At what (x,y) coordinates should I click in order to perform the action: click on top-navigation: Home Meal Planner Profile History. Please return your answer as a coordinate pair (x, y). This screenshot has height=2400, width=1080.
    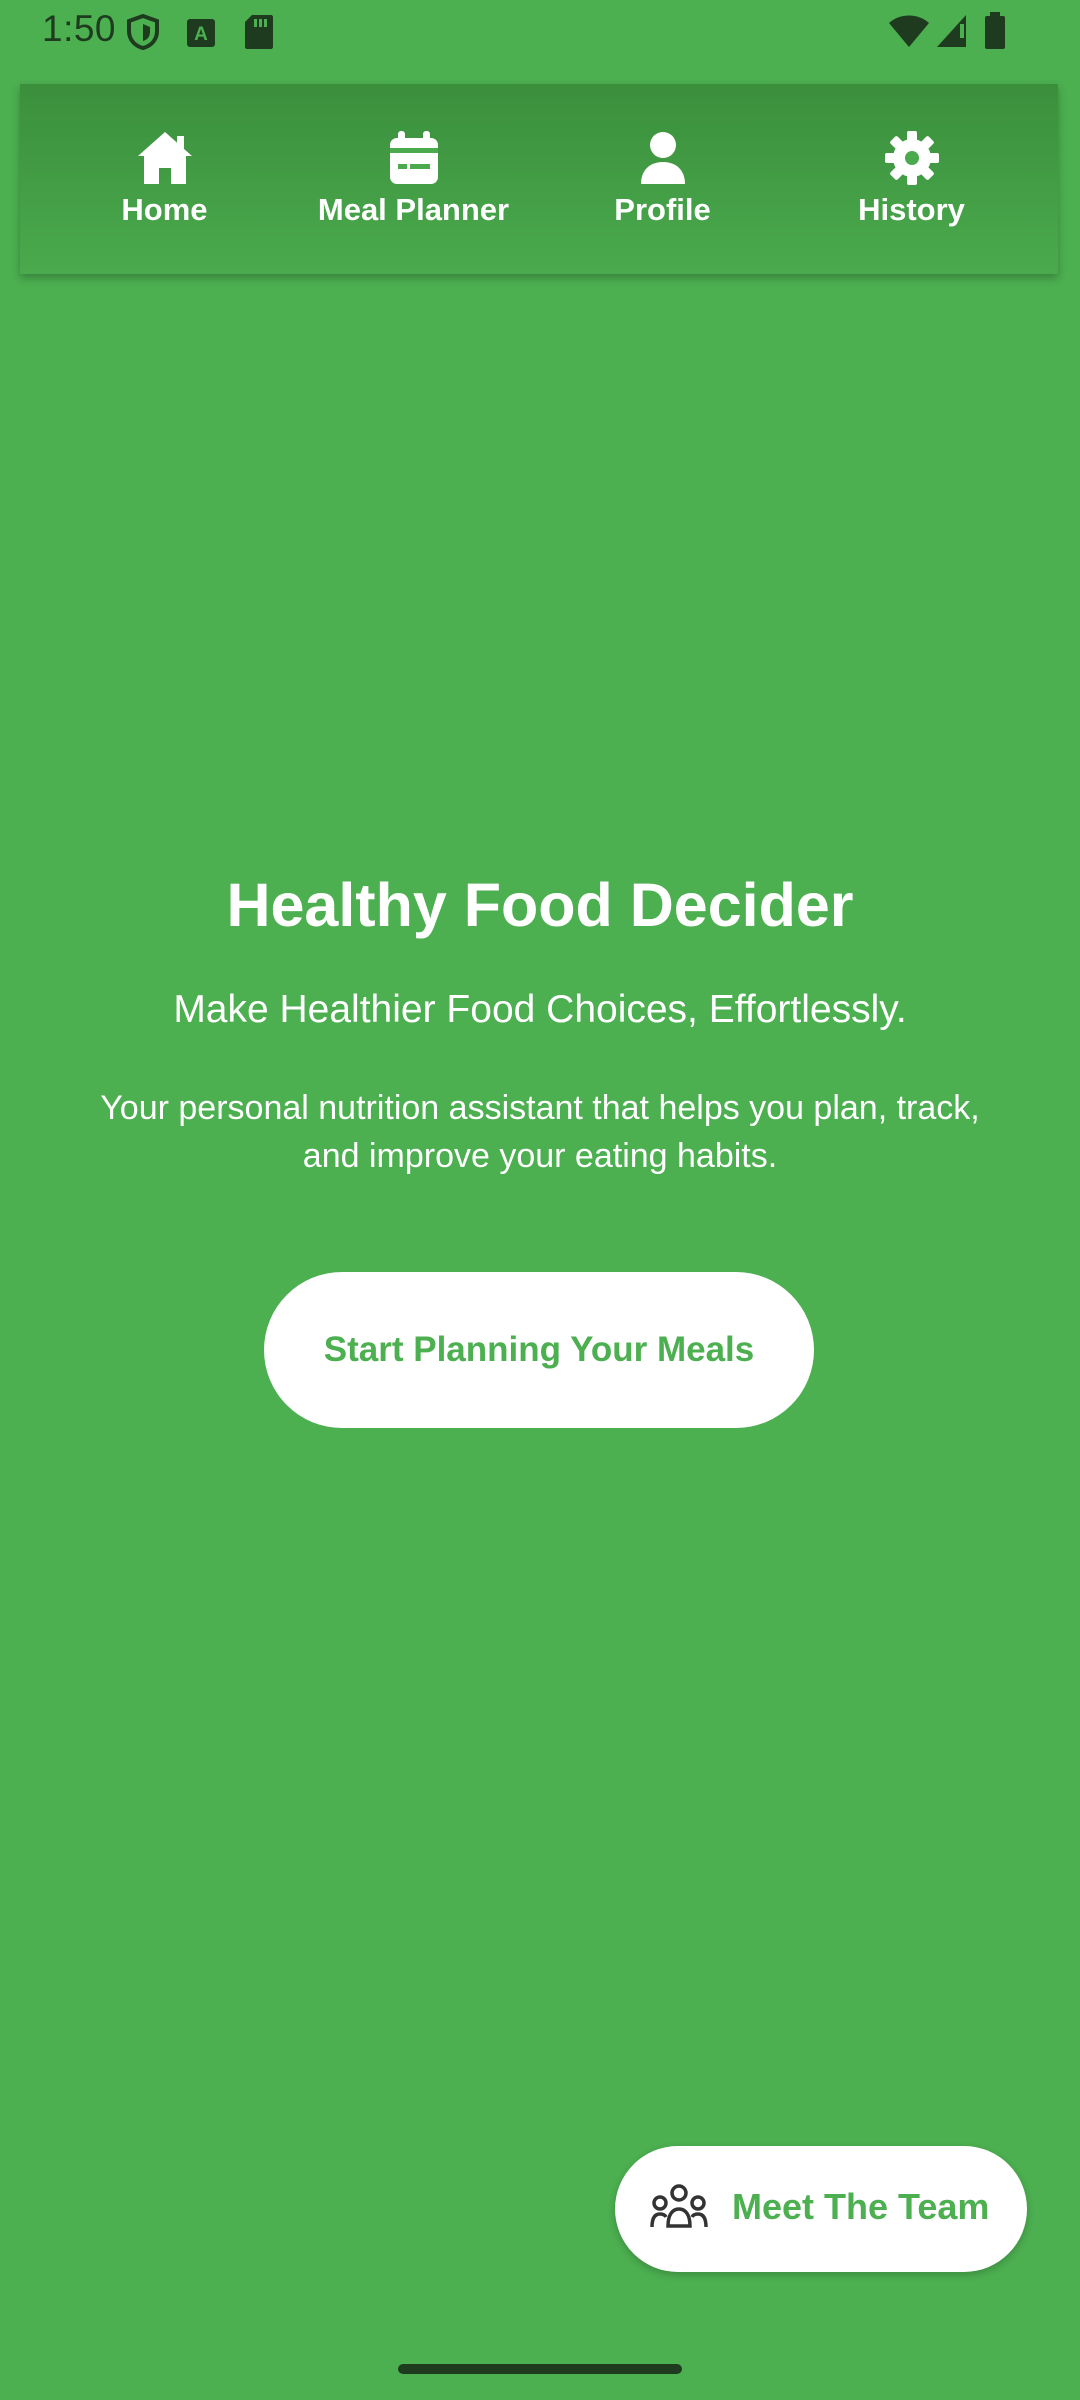
    Looking at the image, I should click on (539, 179).